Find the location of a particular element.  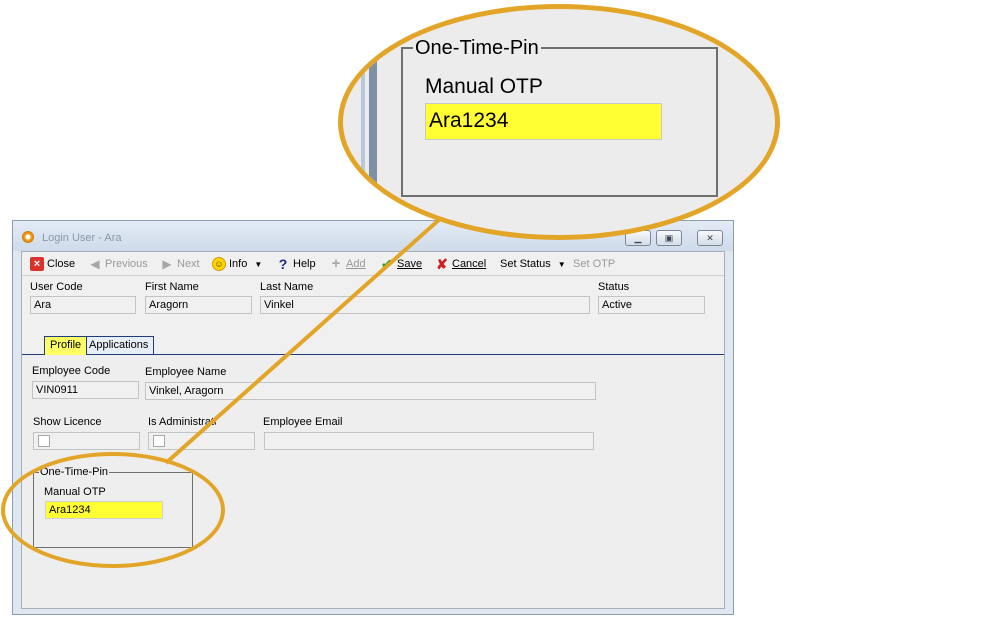

zoom-window-edge is located at coordinates (363, 119).